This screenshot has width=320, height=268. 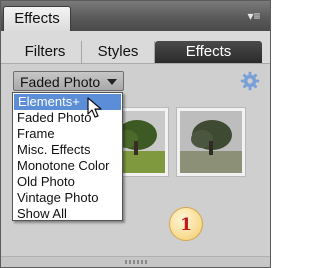 What do you see at coordinates (67, 134) in the screenshot?
I see `menu-item-frame: Frame` at bounding box center [67, 134].